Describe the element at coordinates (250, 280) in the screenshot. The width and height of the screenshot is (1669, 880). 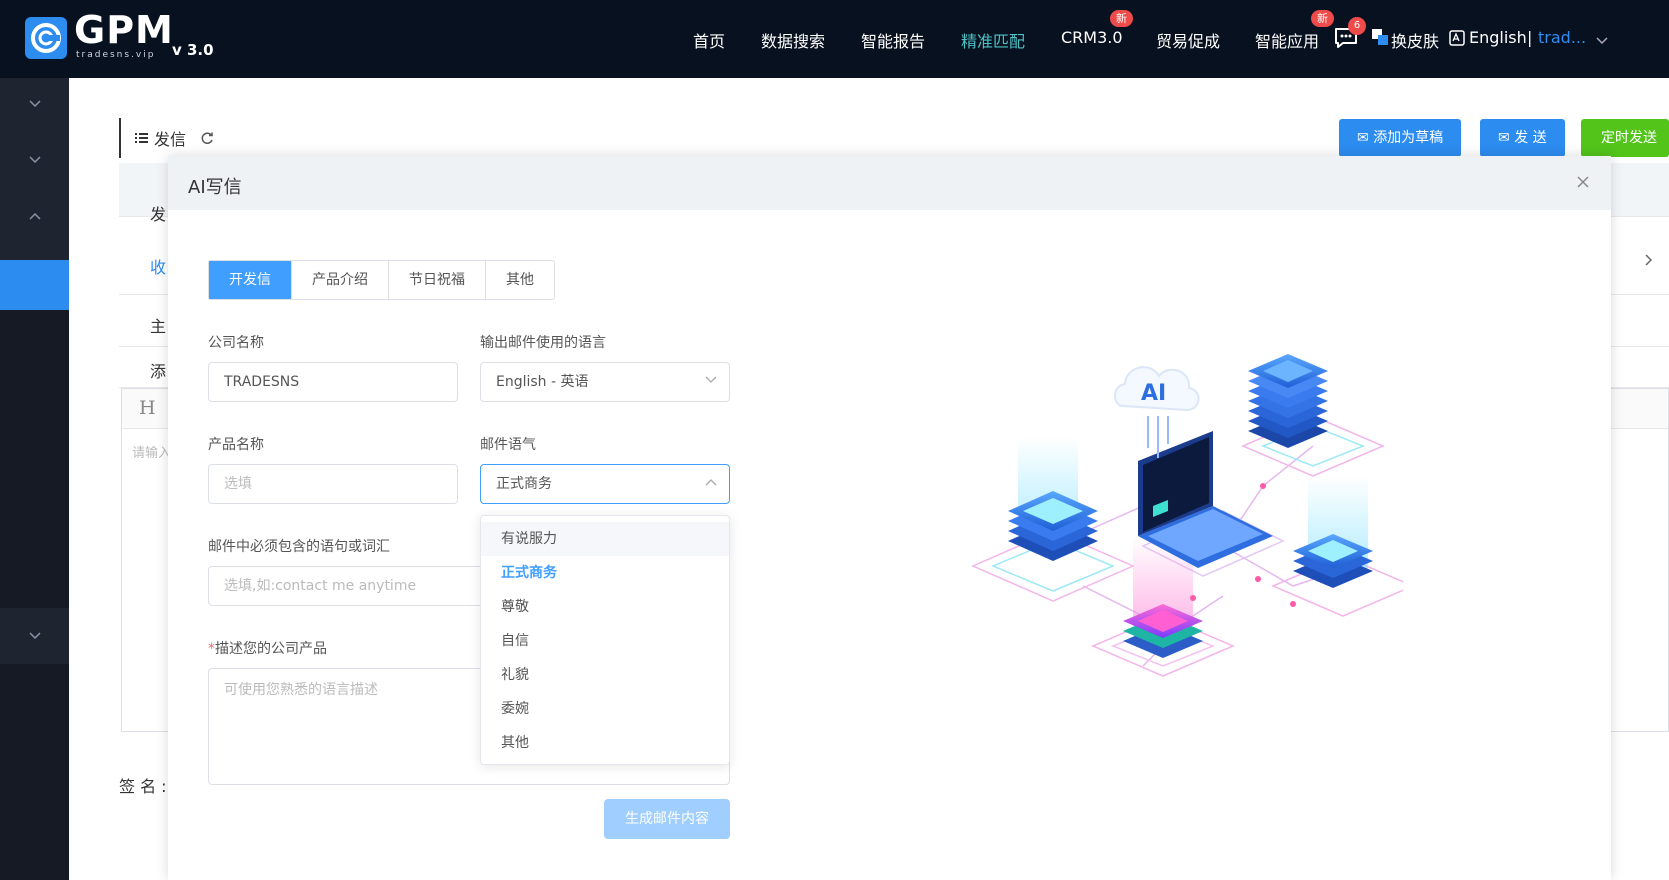
I see `tab-development-letter: 开发信` at that location.